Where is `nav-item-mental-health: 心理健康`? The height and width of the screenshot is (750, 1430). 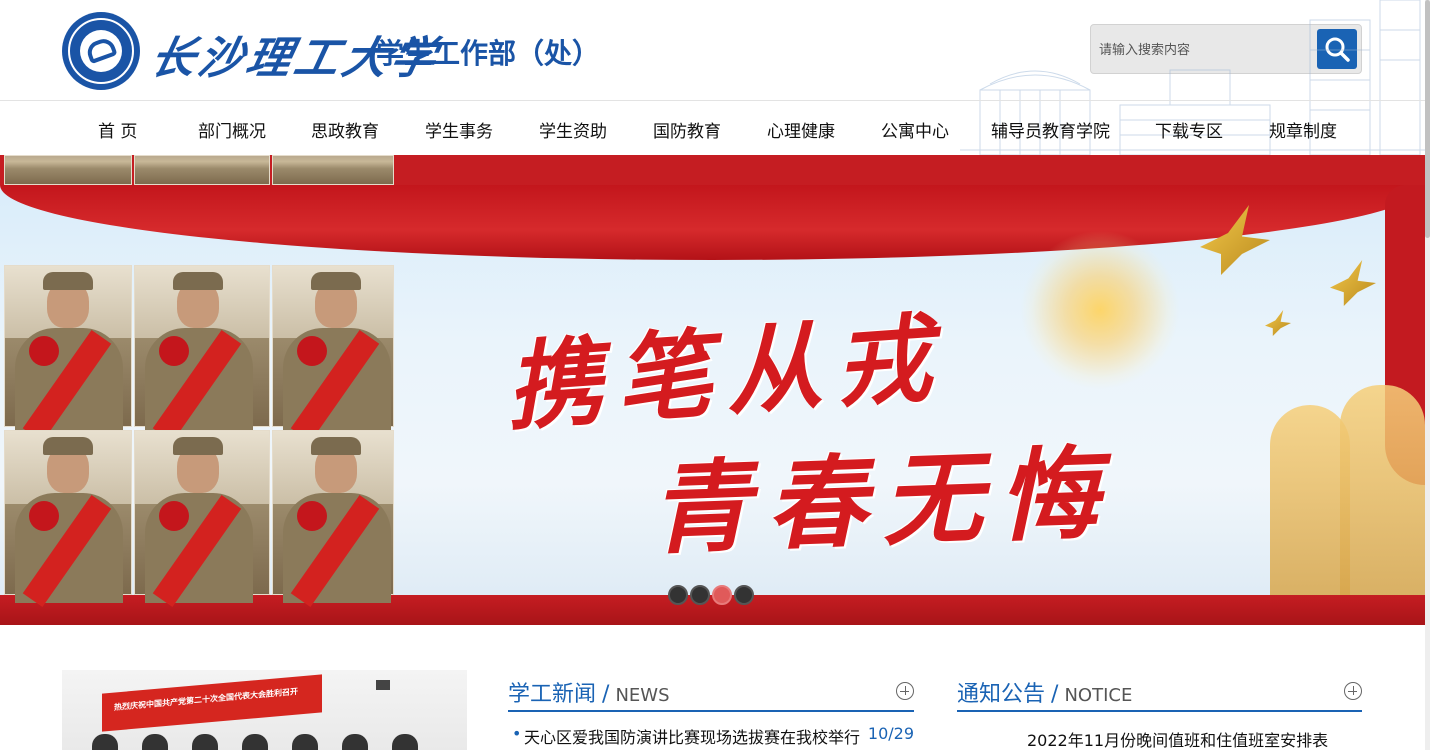 nav-item-mental-health: 心理健康 is located at coordinates (801, 129).